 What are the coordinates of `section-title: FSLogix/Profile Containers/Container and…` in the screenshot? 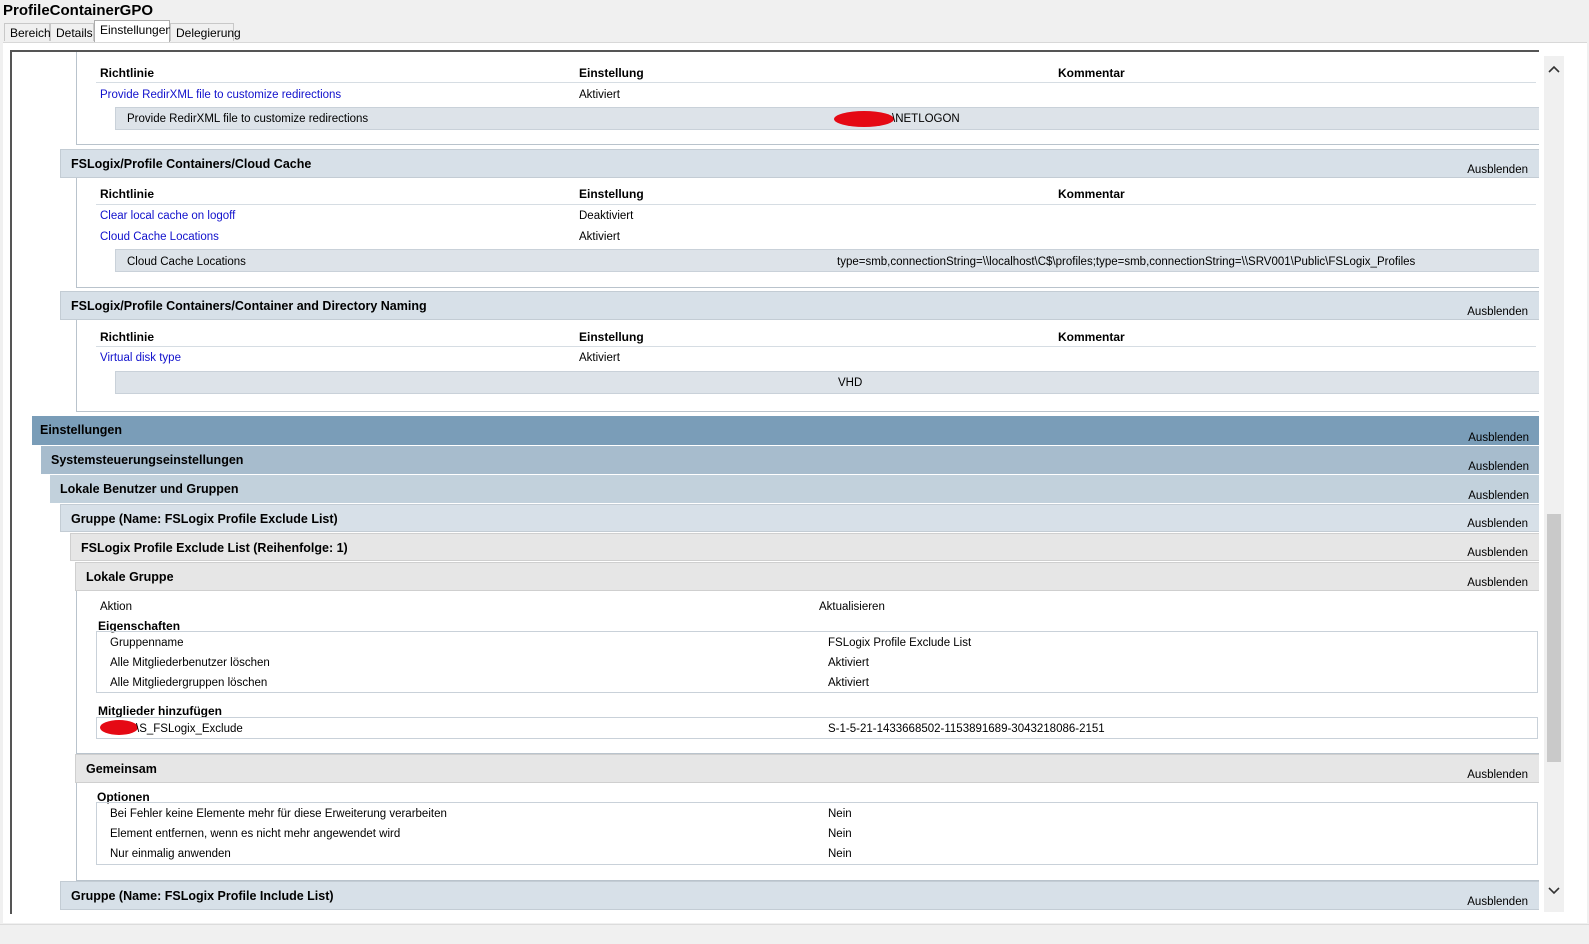 It's located at (249, 306).